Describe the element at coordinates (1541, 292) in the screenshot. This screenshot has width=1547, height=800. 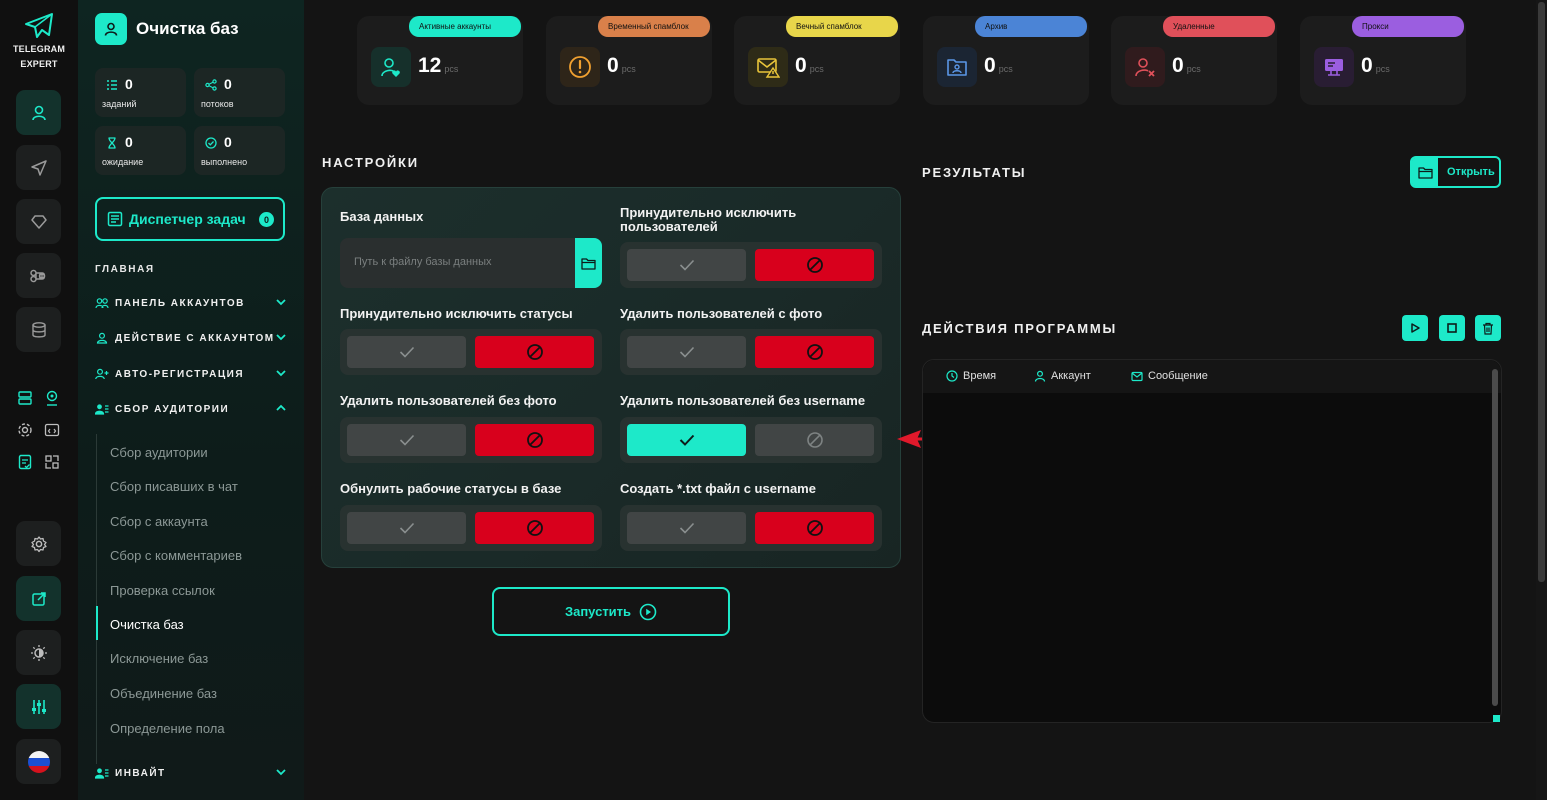
I see `window-scrollbar-thumb` at that location.